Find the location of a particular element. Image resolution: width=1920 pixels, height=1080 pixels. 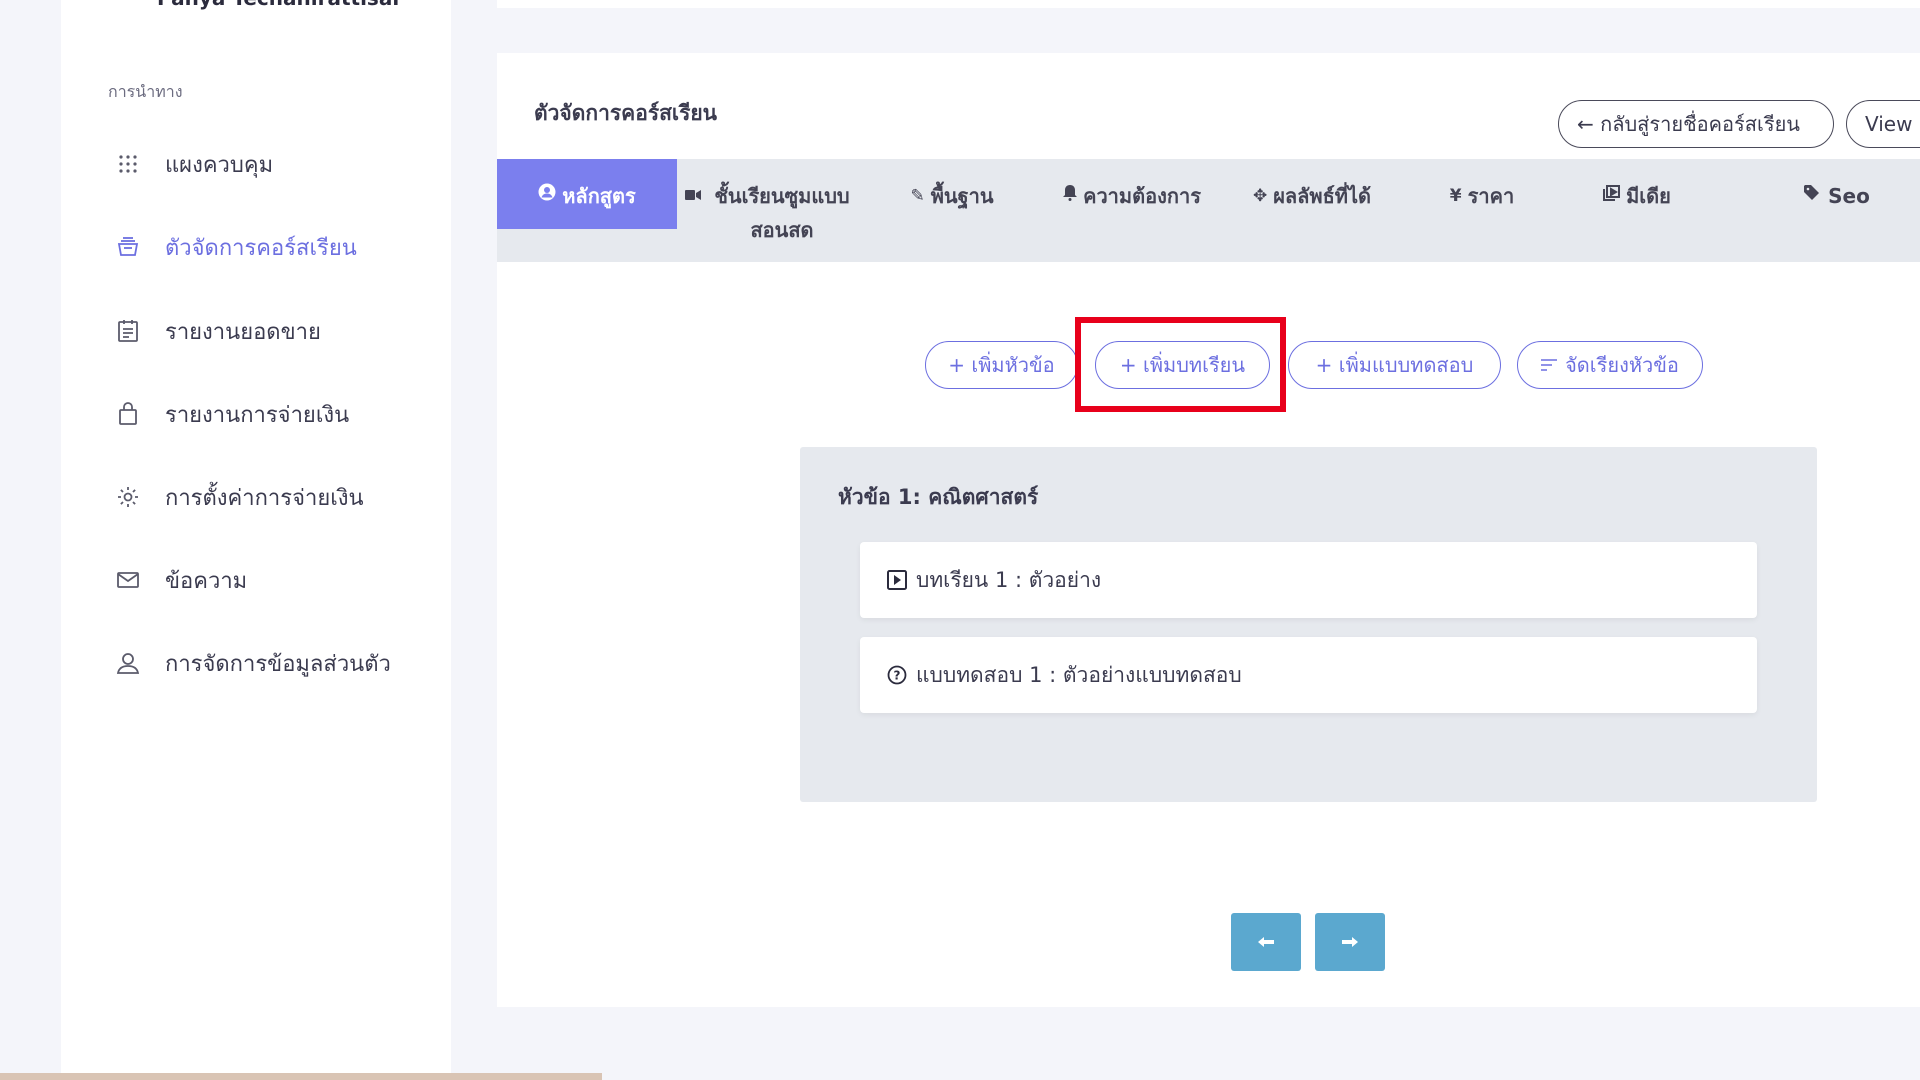

sort-sections-button: จัดเรียงหัวข้อ is located at coordinates (1610, 365).